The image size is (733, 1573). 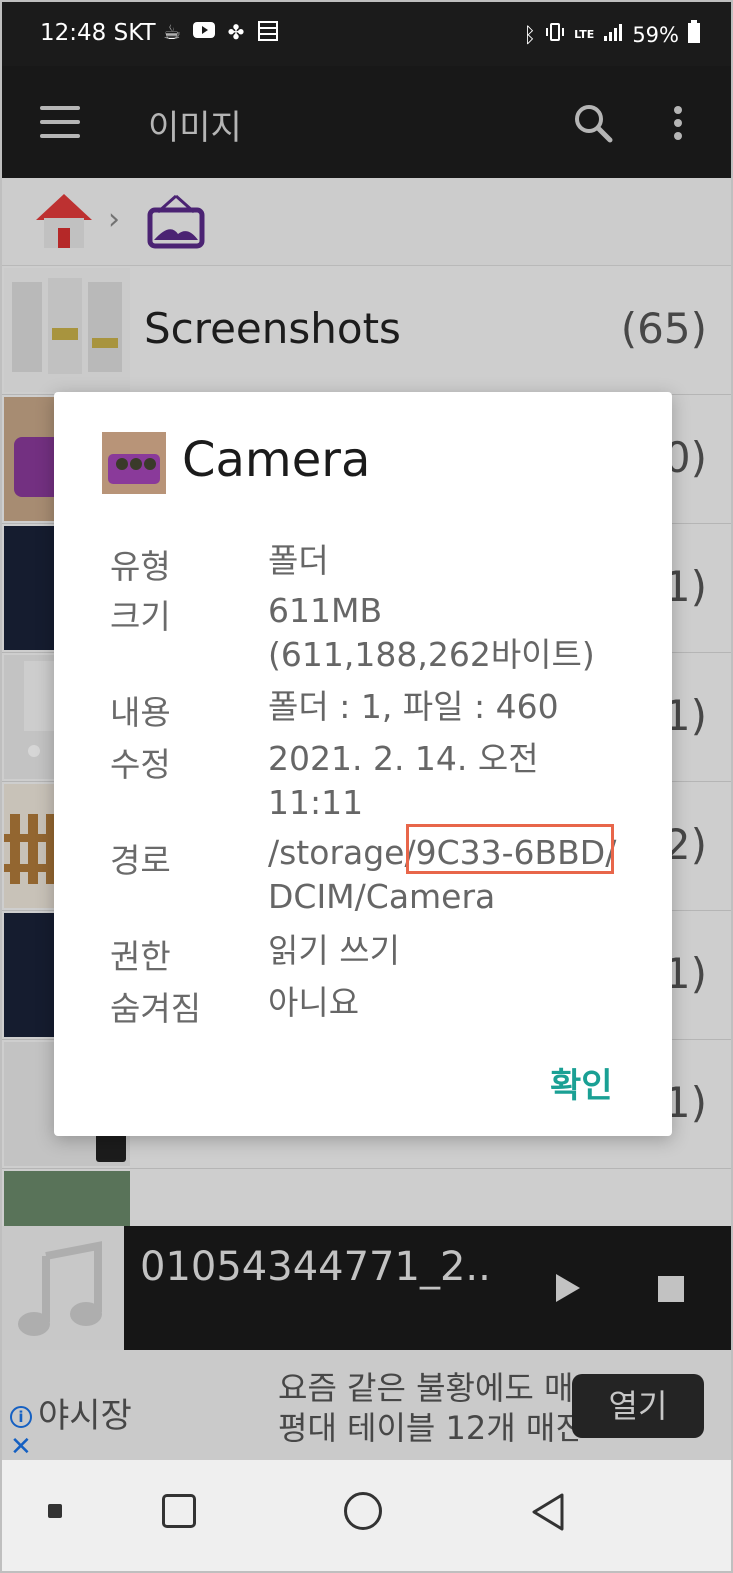 What do you see at coordinates (98, 33) in the screenshot?
I see `status-time: 12:48 SKT` at bounding box center [98, 33].